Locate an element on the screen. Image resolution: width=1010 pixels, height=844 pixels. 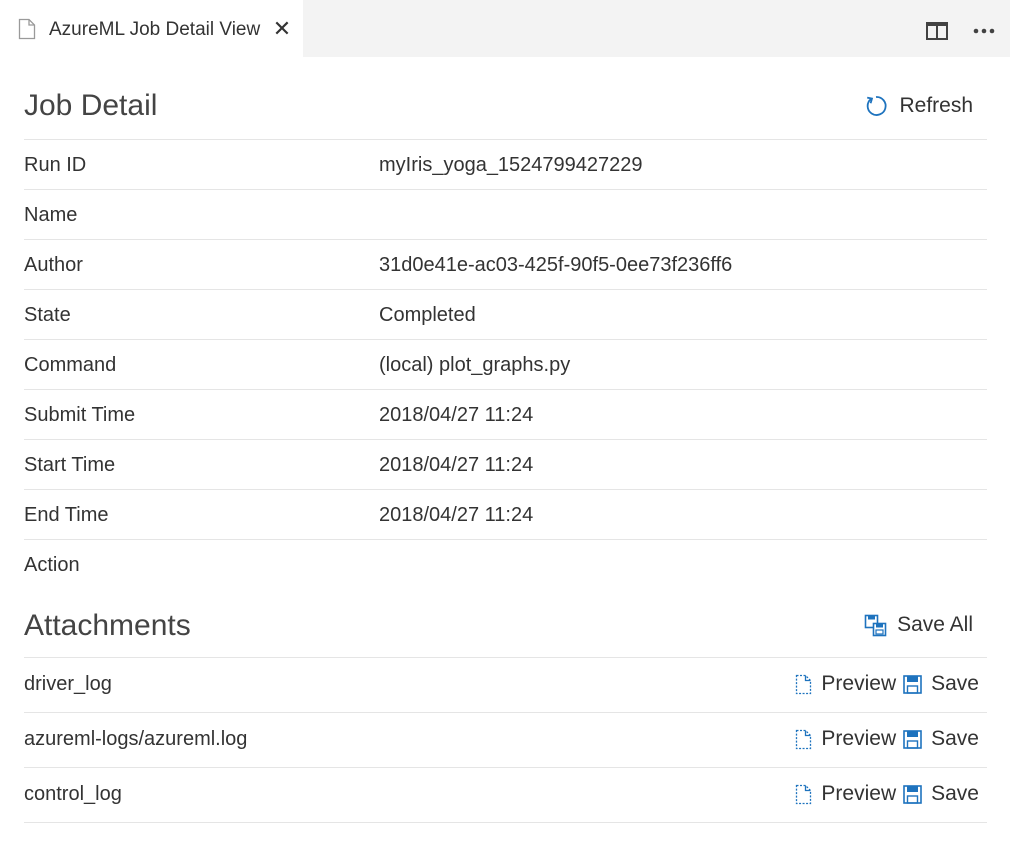
attachment-name: azureml-logs/azureml.log is located at coordinates (136, 739).